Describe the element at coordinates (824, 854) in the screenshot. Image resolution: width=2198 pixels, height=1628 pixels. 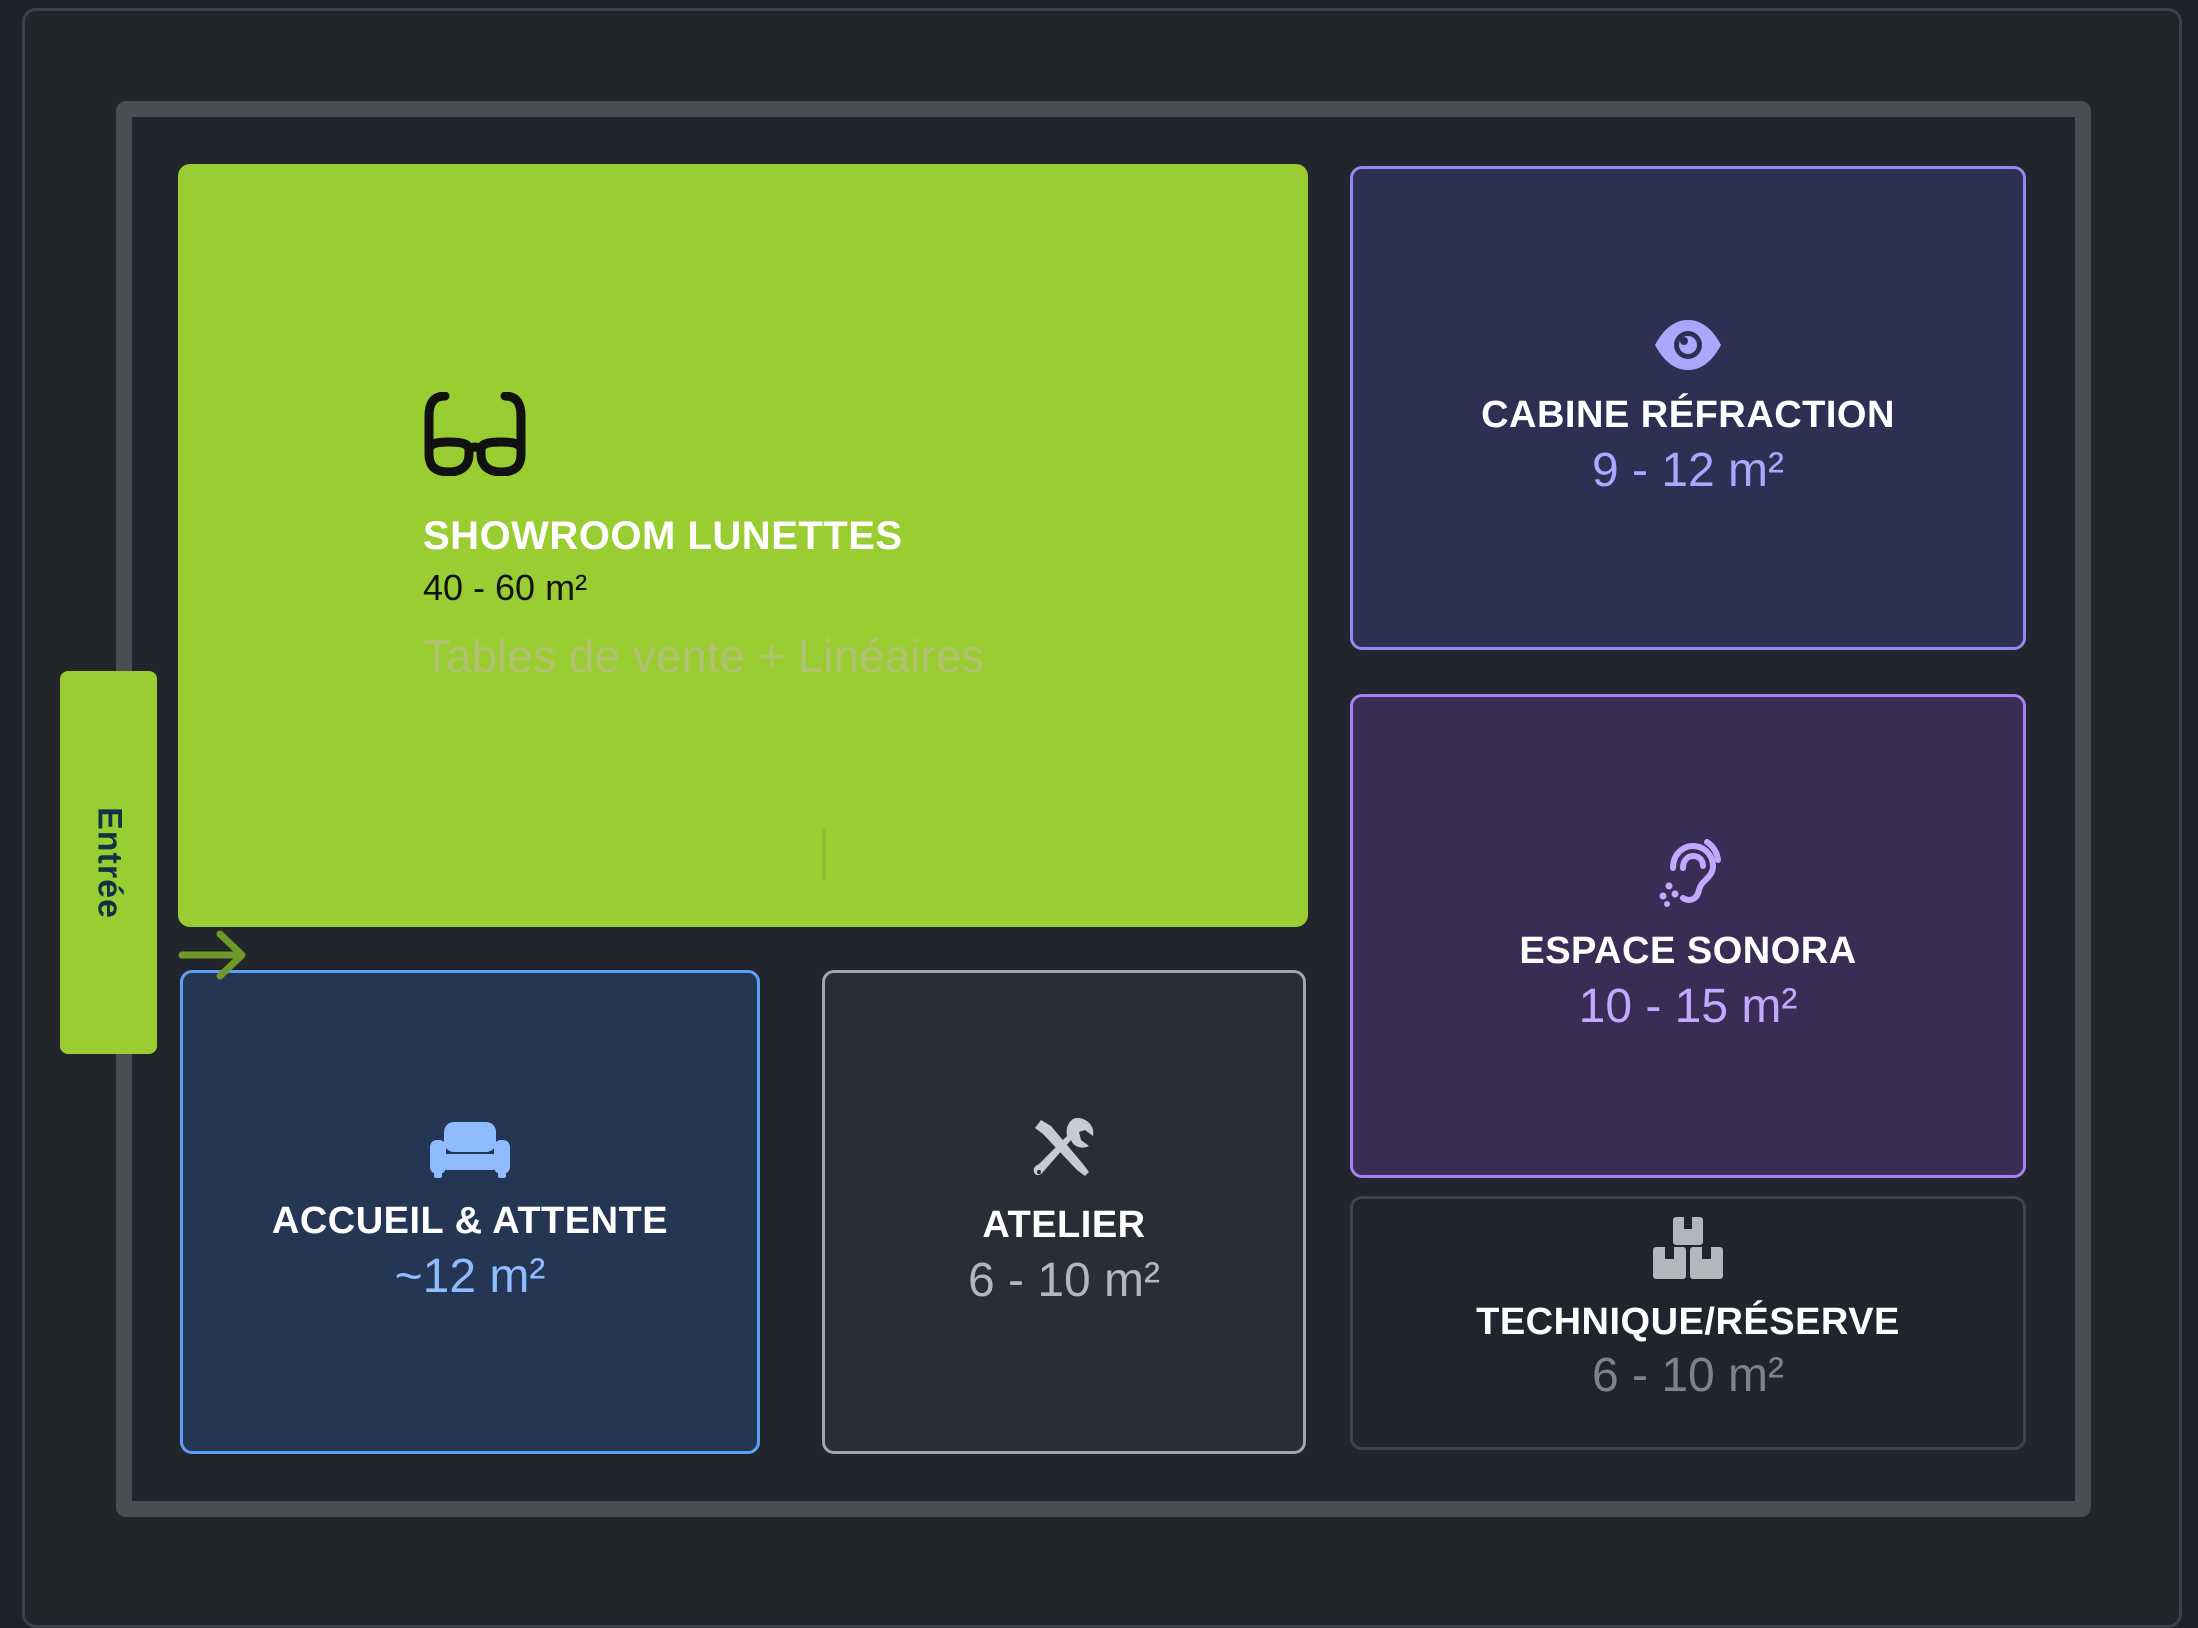
I see `divider-mark` at that location.